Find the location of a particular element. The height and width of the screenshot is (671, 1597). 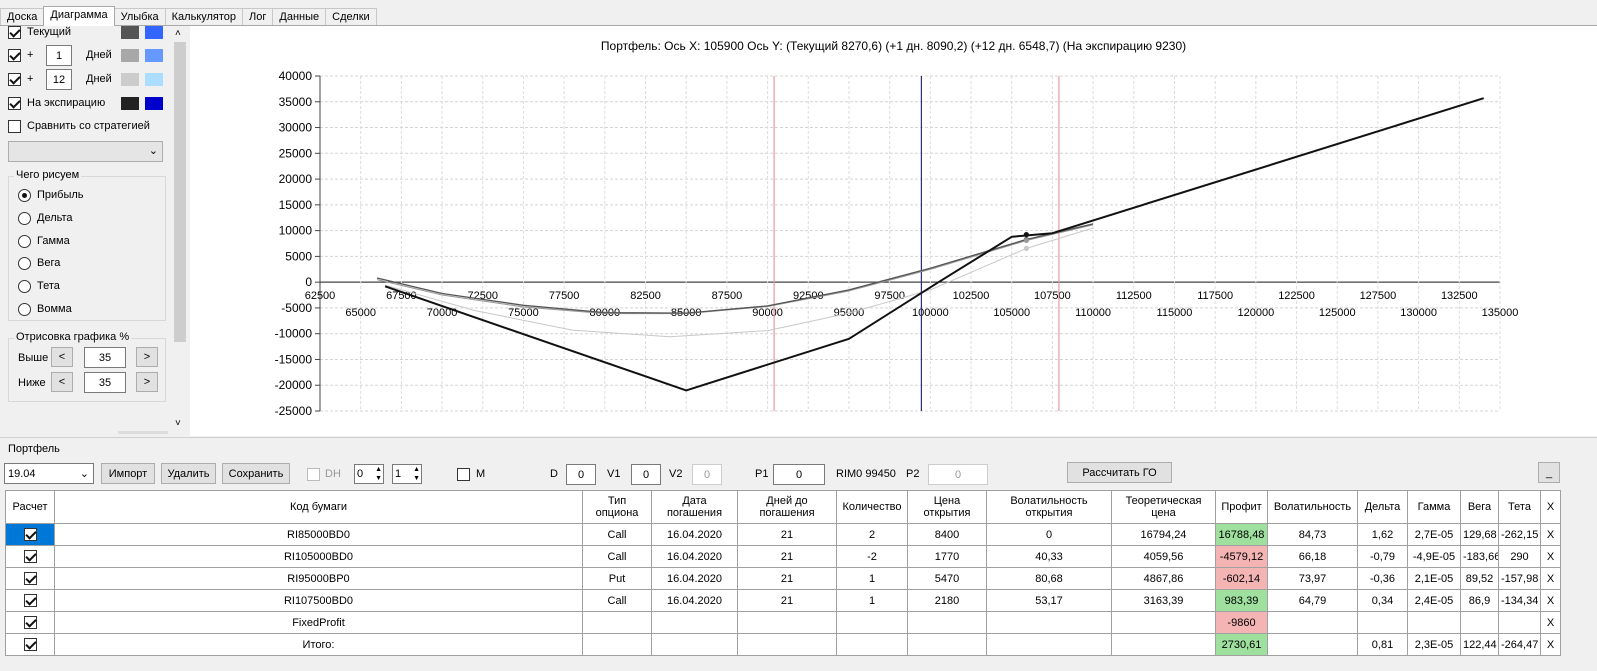

cell-theta: -134,34 is located at coordinates (1519, 600).